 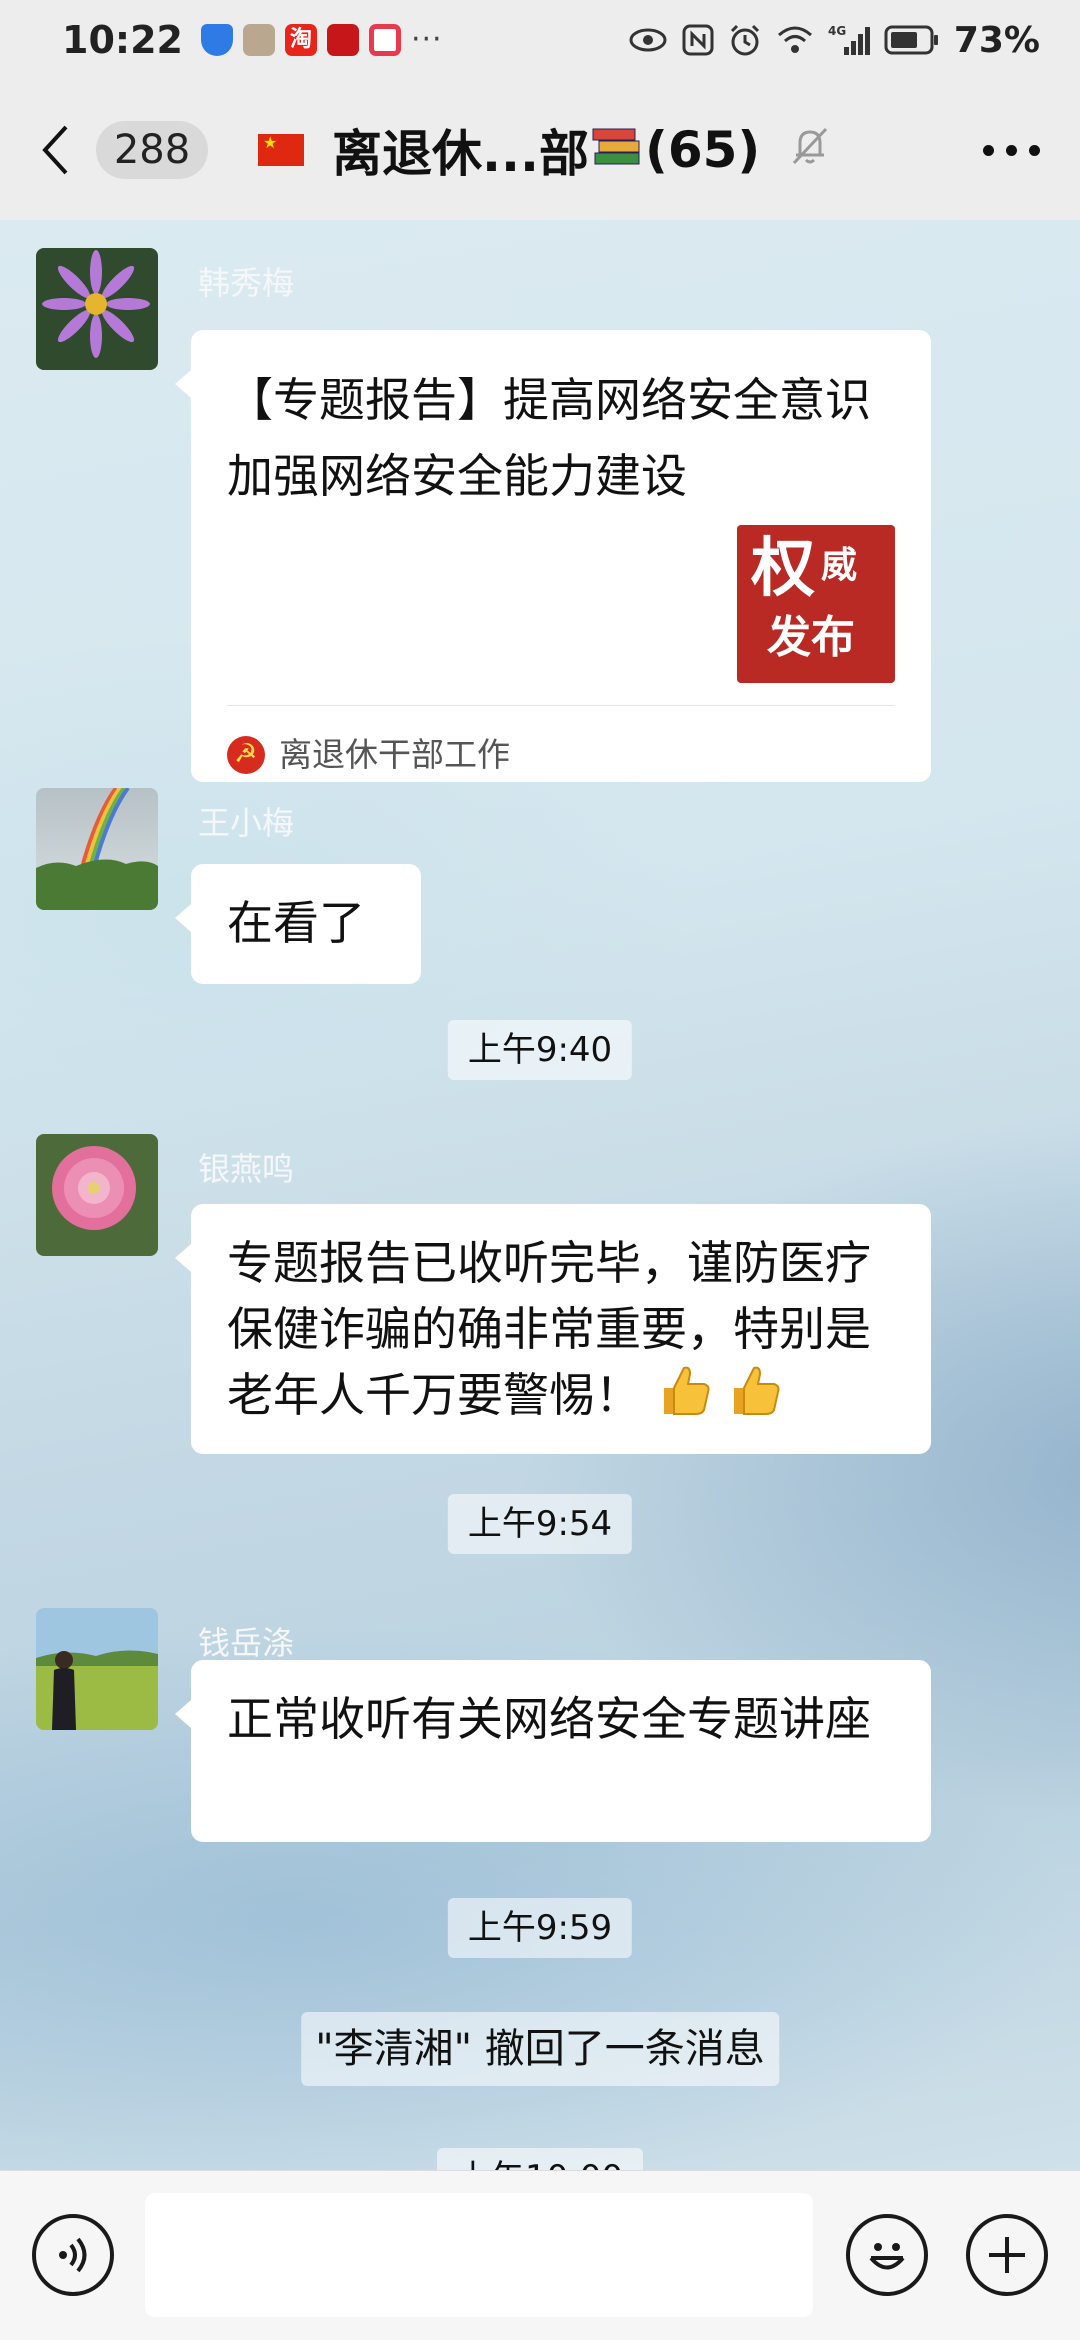 I want to click on taobao-app-icon: 淘, so click(x=300, y=40).